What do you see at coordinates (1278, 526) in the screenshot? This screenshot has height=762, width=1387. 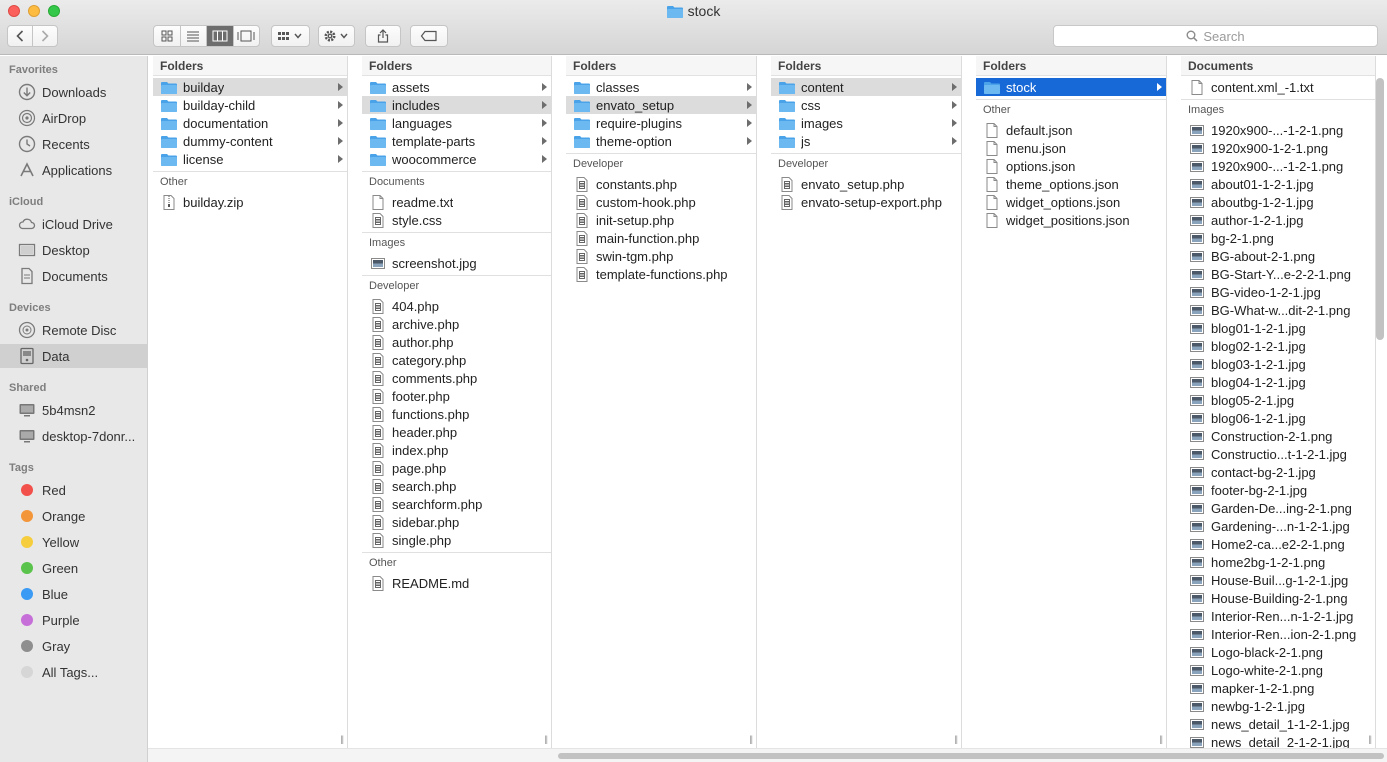 I see `file-item: Gardening-...n-1-2-1.jpg` at bounding box center [1278, 526].